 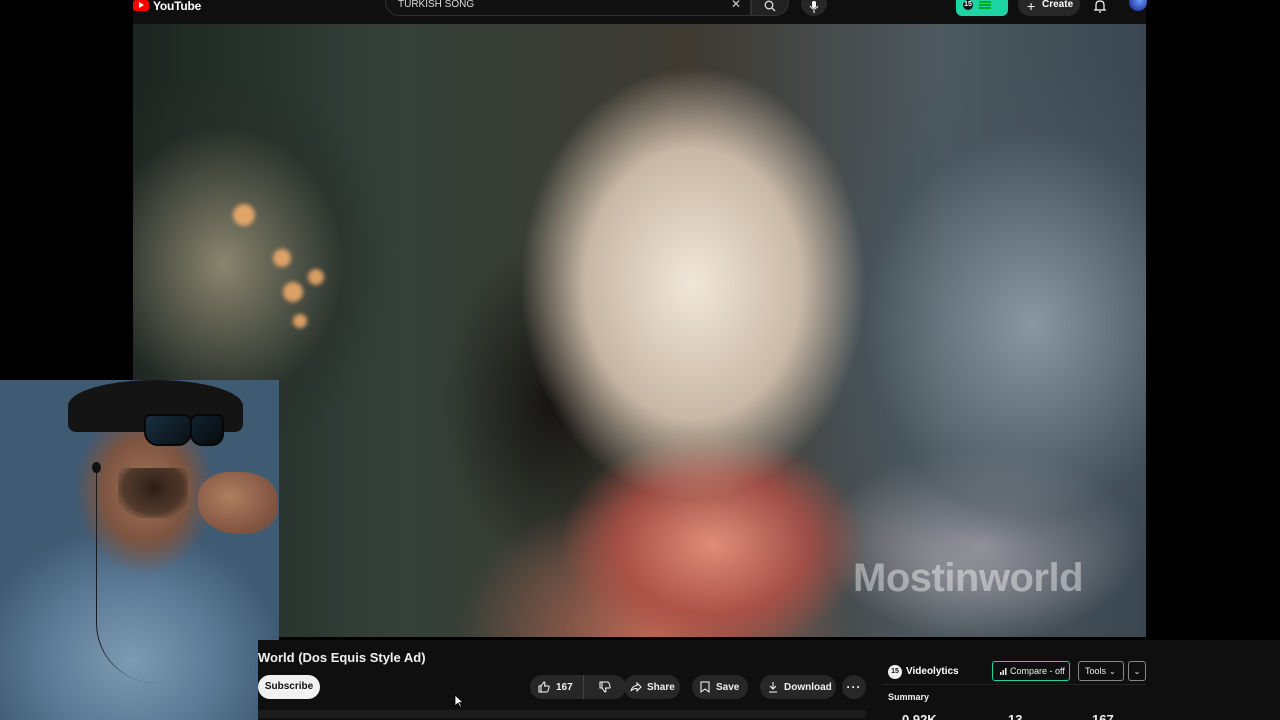 What do you see at coordinates (932, 671) in the screenshot?
I see `videolytics-name: Videolytics` at bounding box center [932, 671].